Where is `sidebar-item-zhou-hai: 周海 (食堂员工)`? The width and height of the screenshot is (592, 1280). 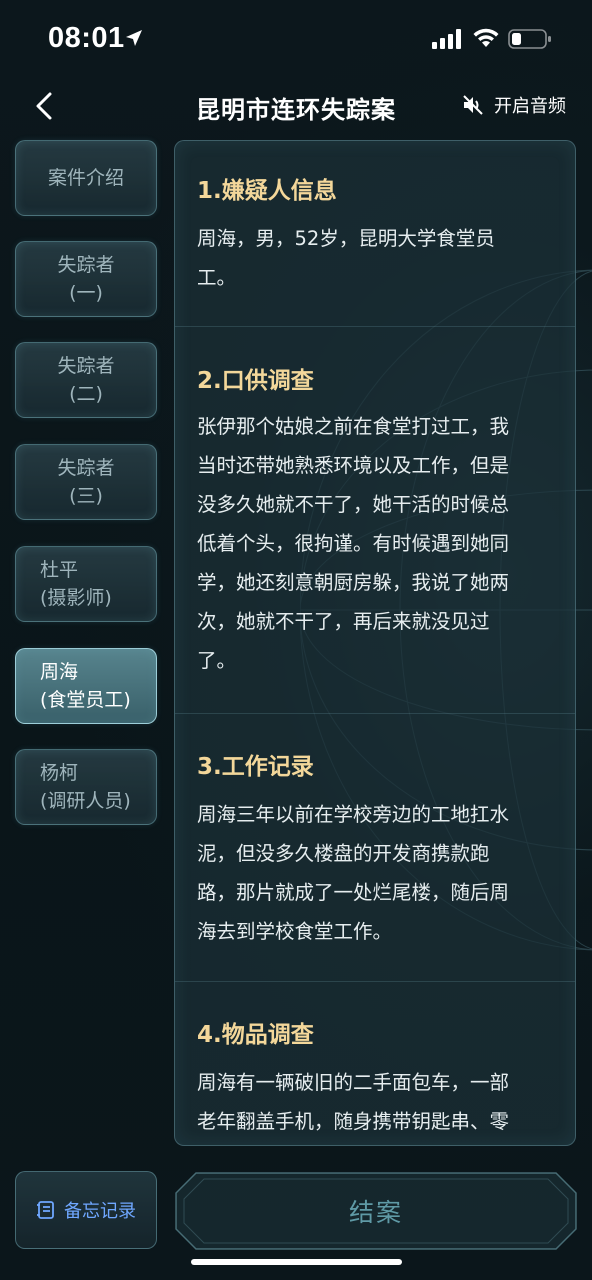 sidebar-item-zhou-hai: 周海 (食堂员工) is located at coordinates (86, 686).